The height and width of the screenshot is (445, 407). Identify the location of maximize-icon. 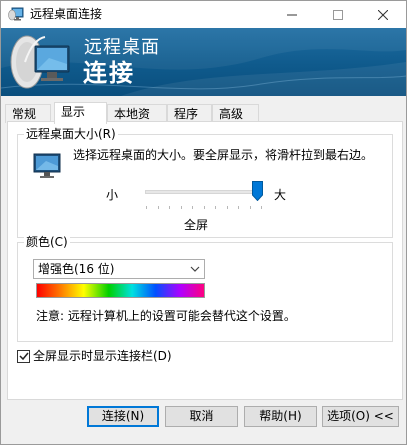
(338, 14).